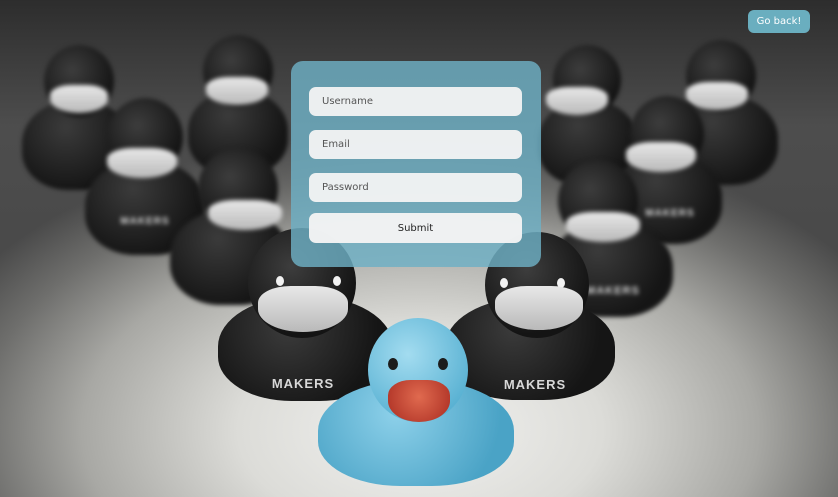 The height and width of the screenshot is (497, 838). What do you see at coordinates (416, 164) in the screenshot?
I see `signup-form: Submit` at bounding box center [416, 164].